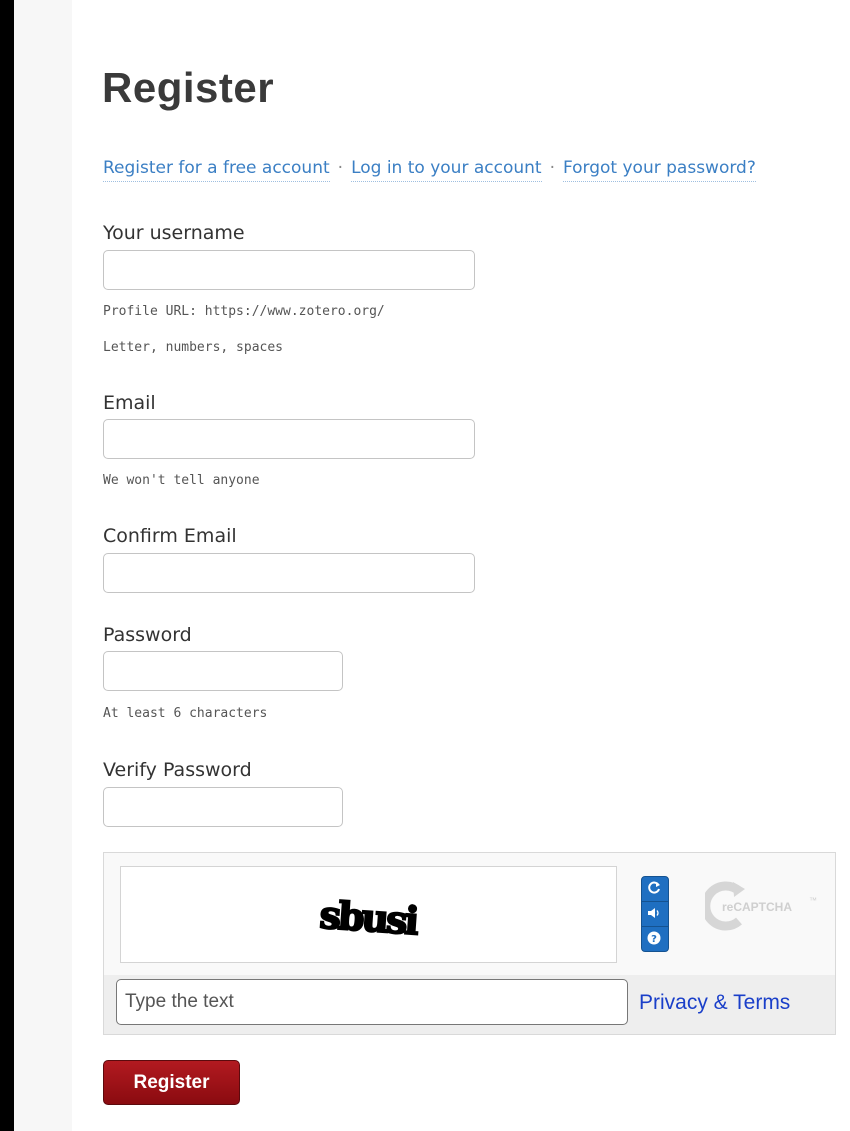  I want to click on register-button: Register, so click(171, 1082).